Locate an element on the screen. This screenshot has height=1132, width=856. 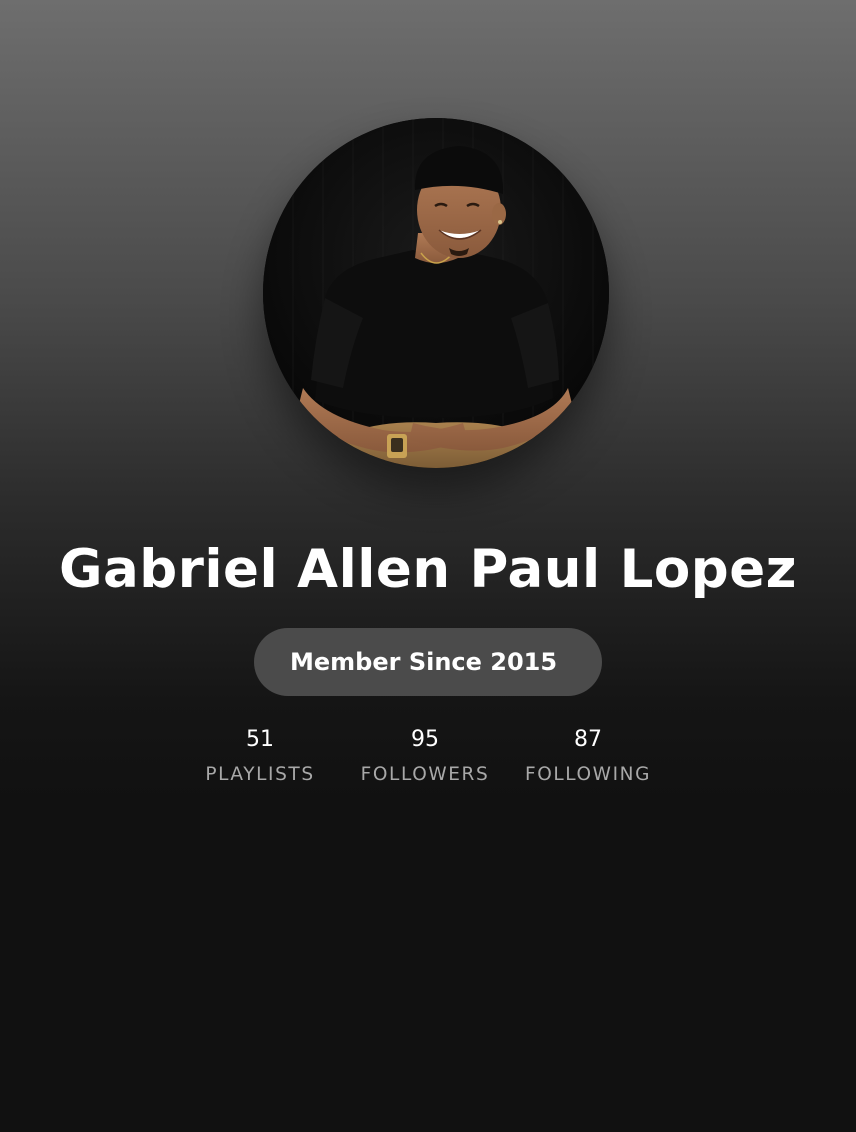
avatar is located at coordinates (436, 293).